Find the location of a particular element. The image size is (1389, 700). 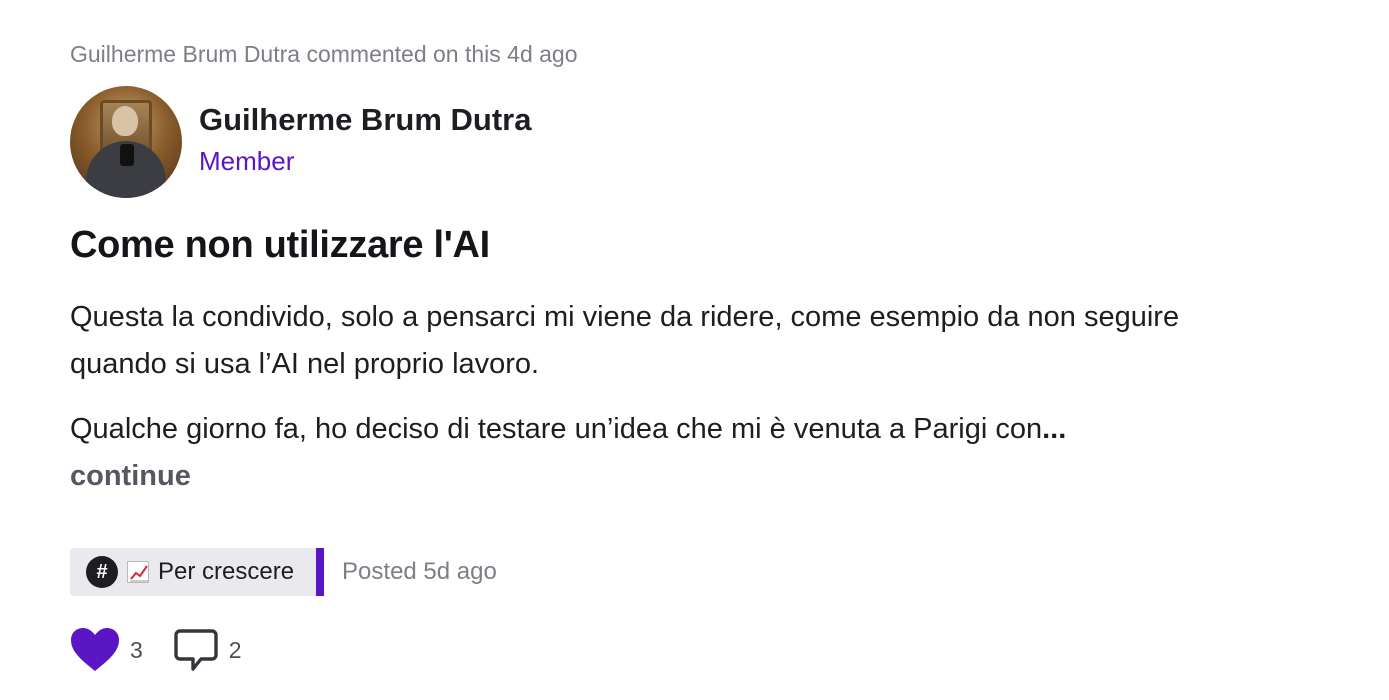

author-role: Member is located at coordinates (247, 161).